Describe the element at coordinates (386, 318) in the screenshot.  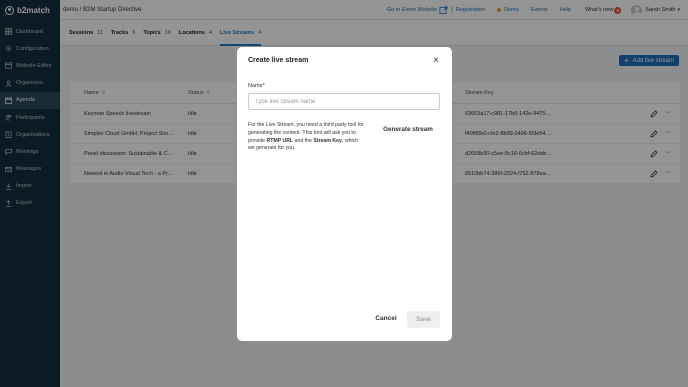
I see `cancel-button: Cancel` at that location.